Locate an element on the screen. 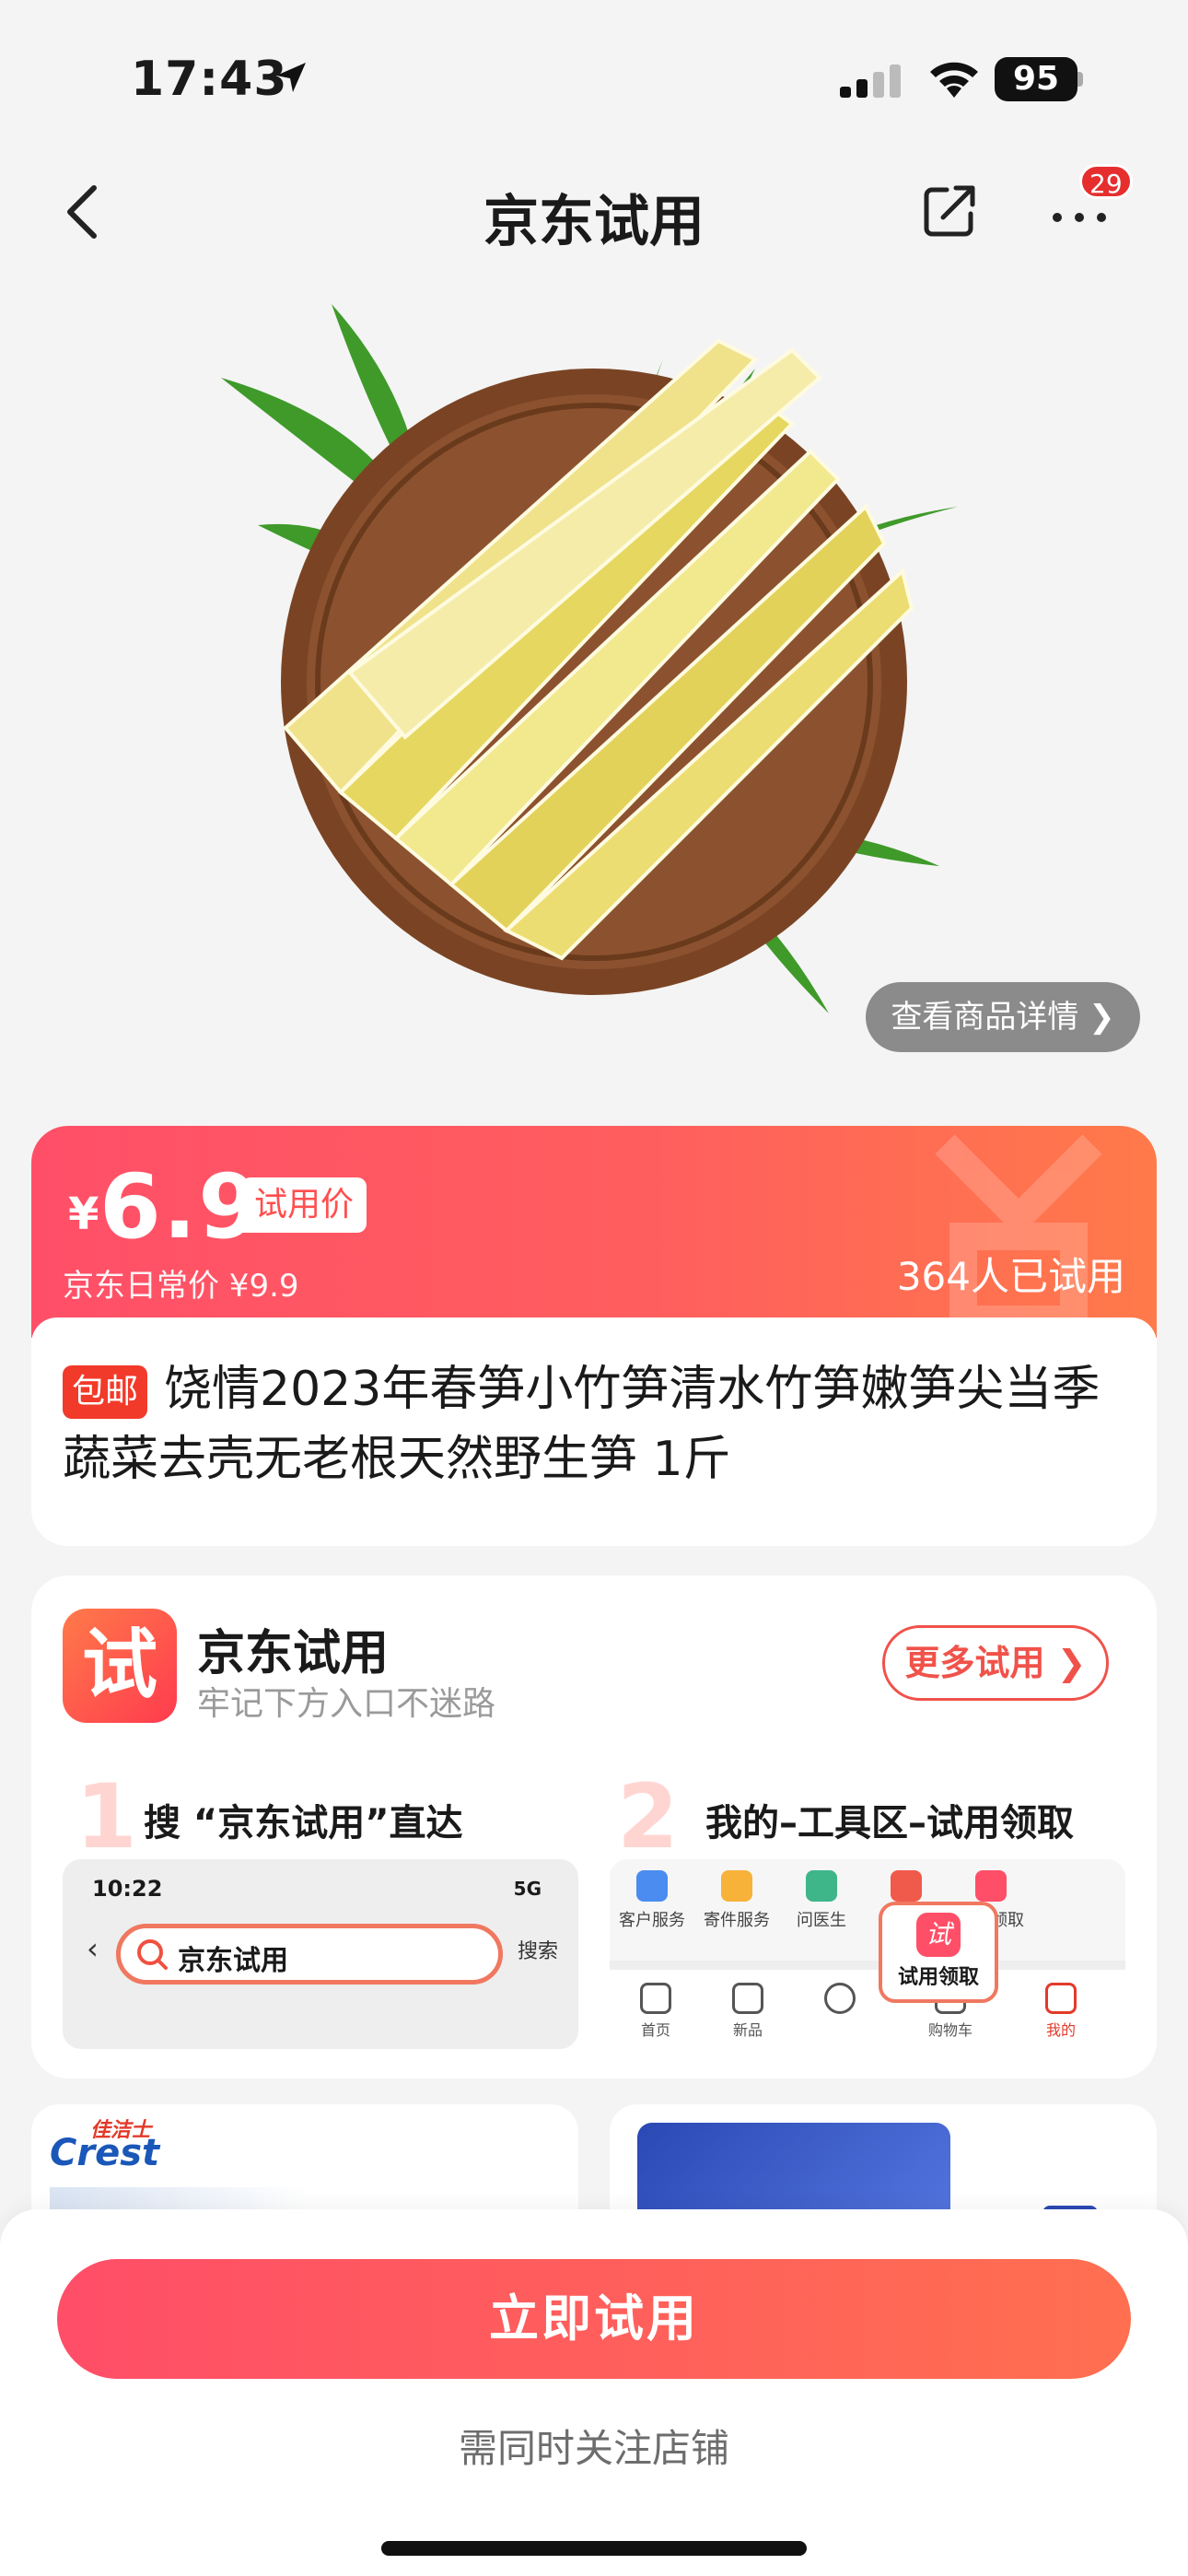 This screenshot has width=1188, height=2576. tools-guide-mockup: 客户服务 寄件服务 问医生 试用领取 首页 新品 购物车 我的 试 试用领取 is located at coordinates (867, 1954).